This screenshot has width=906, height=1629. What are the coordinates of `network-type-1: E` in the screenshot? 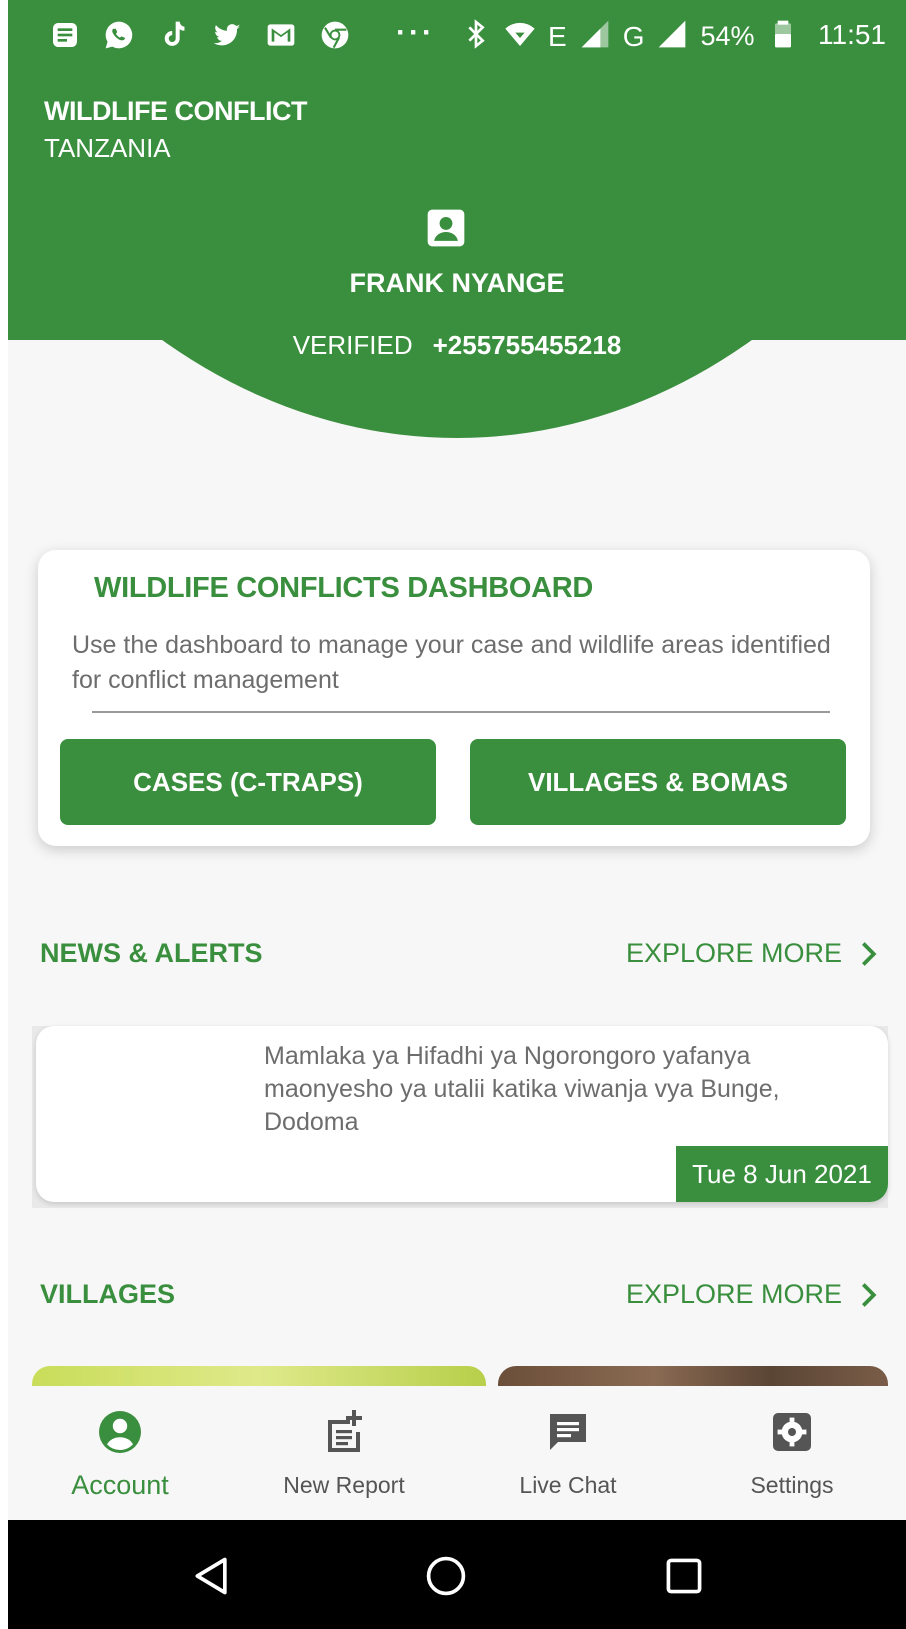 It's located at (557, 36).